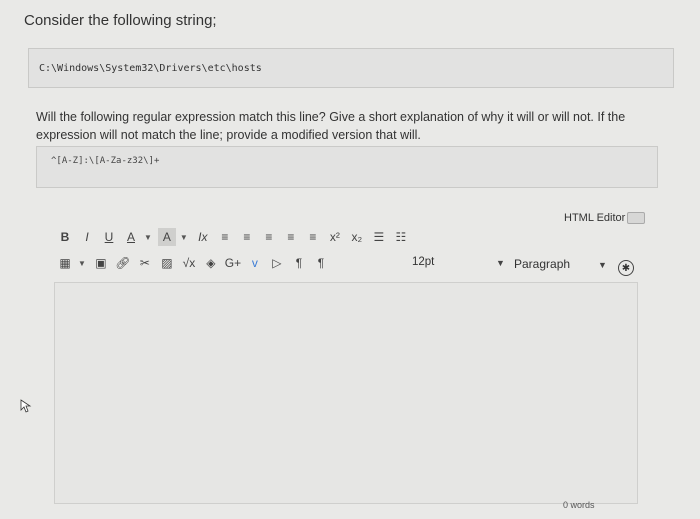  Describe the element at coordinates (131, 237) in the screenshot. I see `text-color-button: A` at that location.